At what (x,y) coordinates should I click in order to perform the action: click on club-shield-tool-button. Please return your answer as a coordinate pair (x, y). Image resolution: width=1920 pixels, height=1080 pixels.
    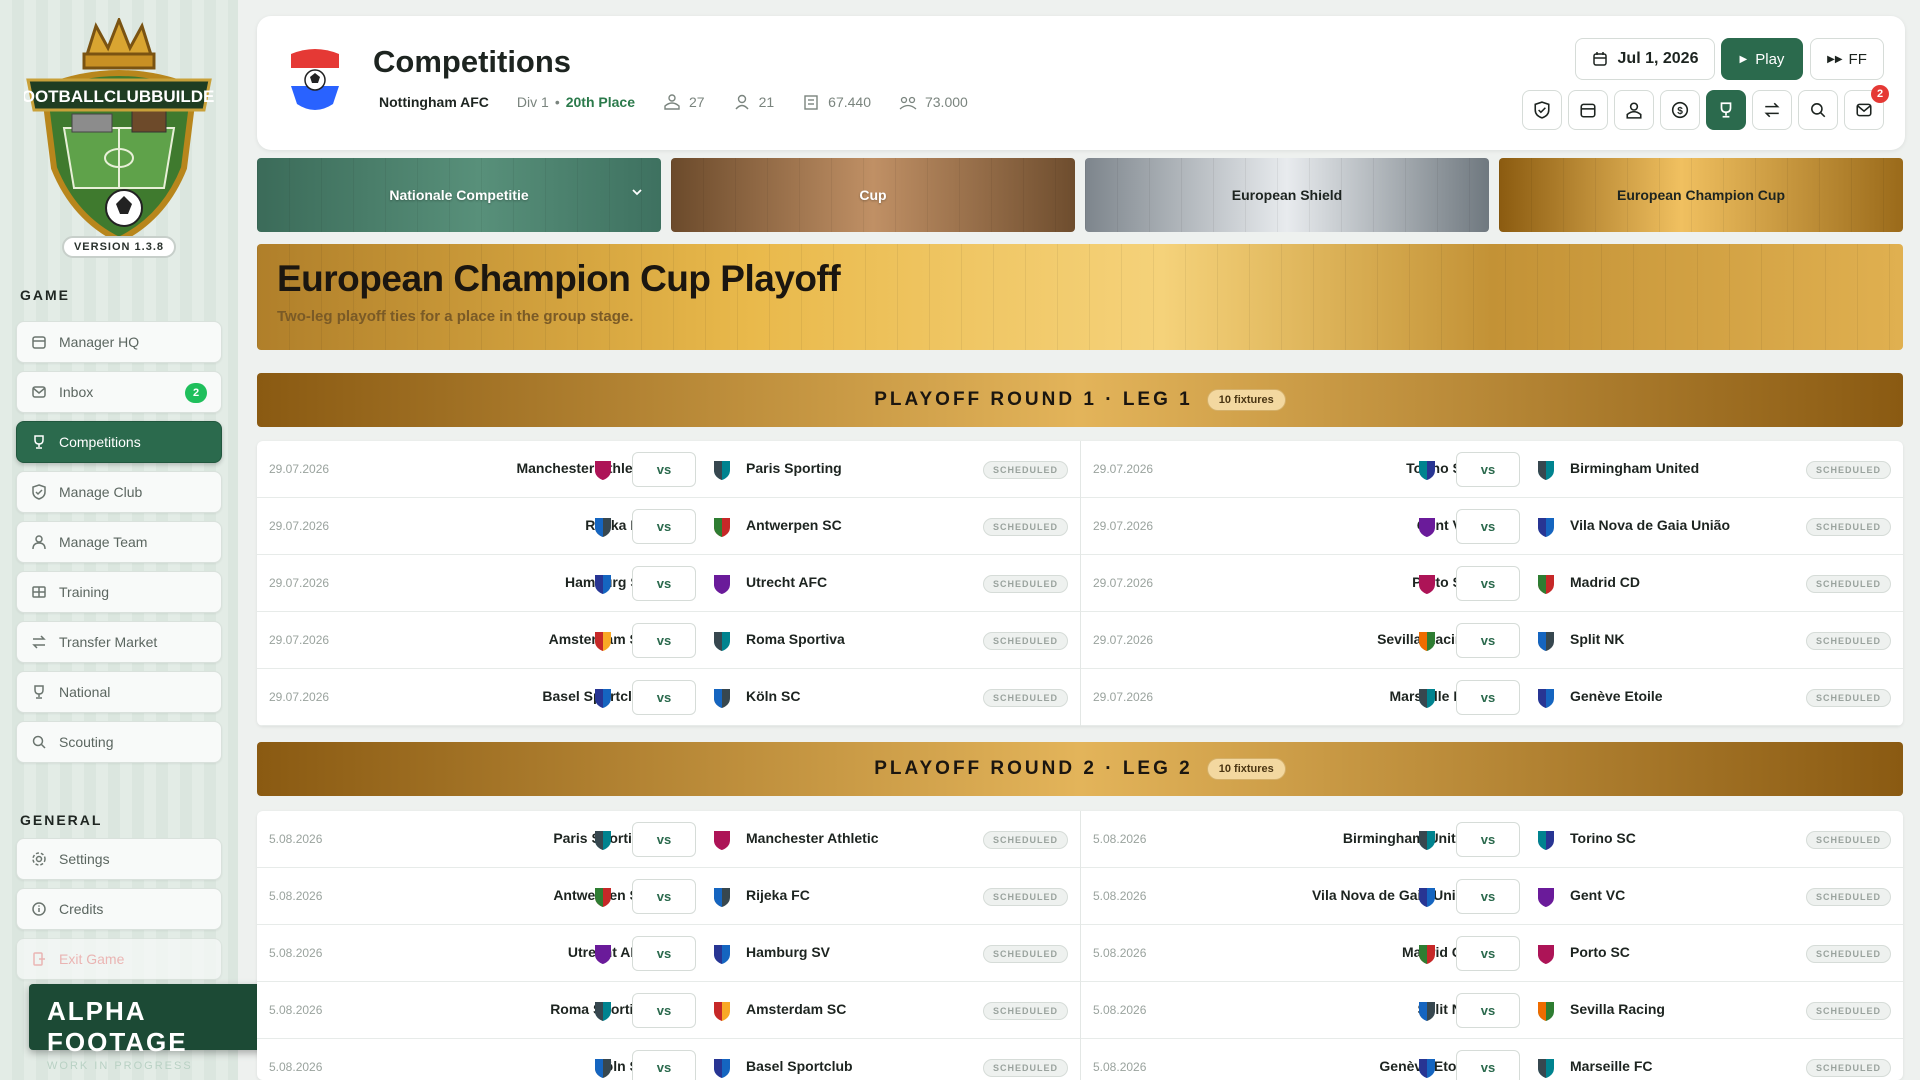
    Looking at the image, I should click on (1542, 110).